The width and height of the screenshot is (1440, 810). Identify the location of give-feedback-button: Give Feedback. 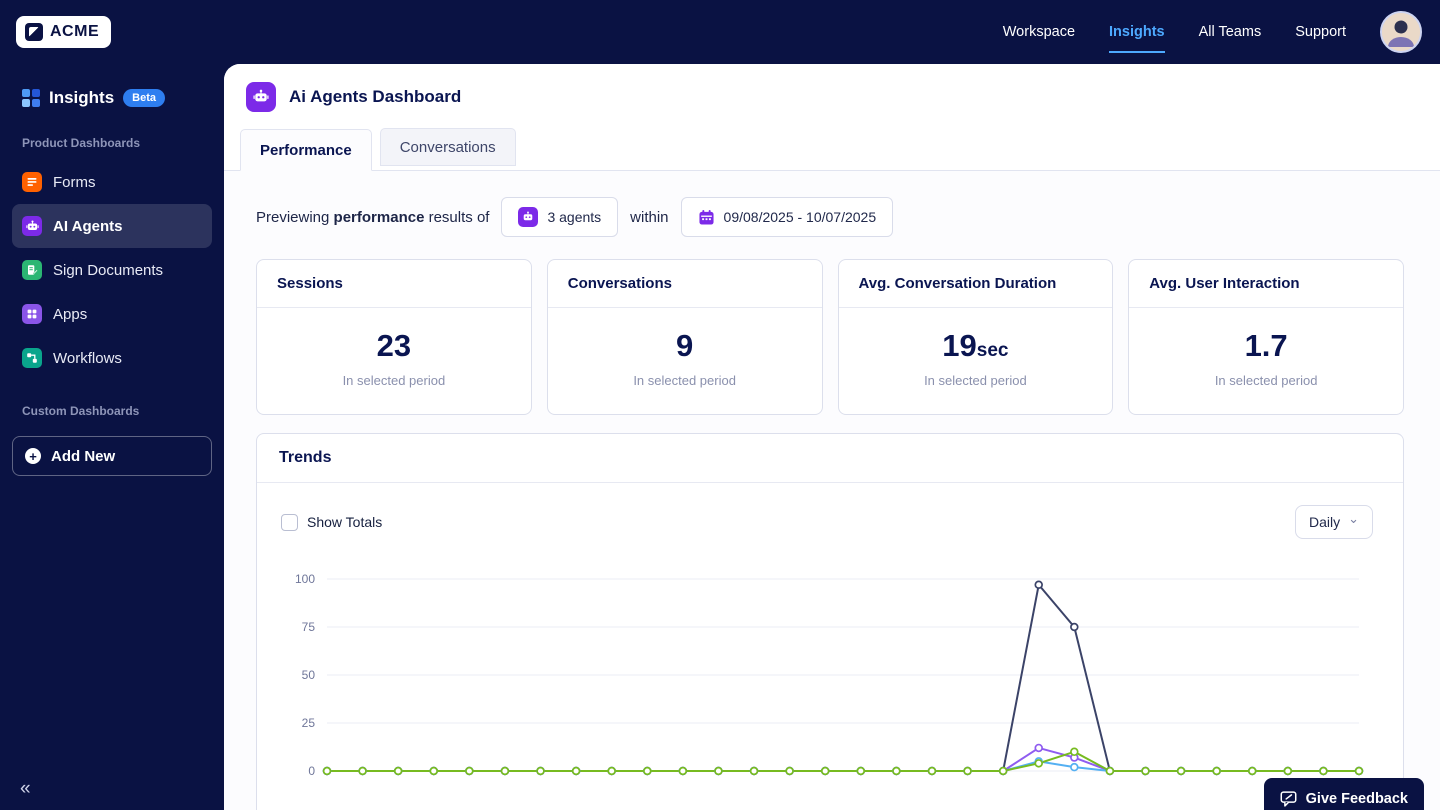
(1343, 794).